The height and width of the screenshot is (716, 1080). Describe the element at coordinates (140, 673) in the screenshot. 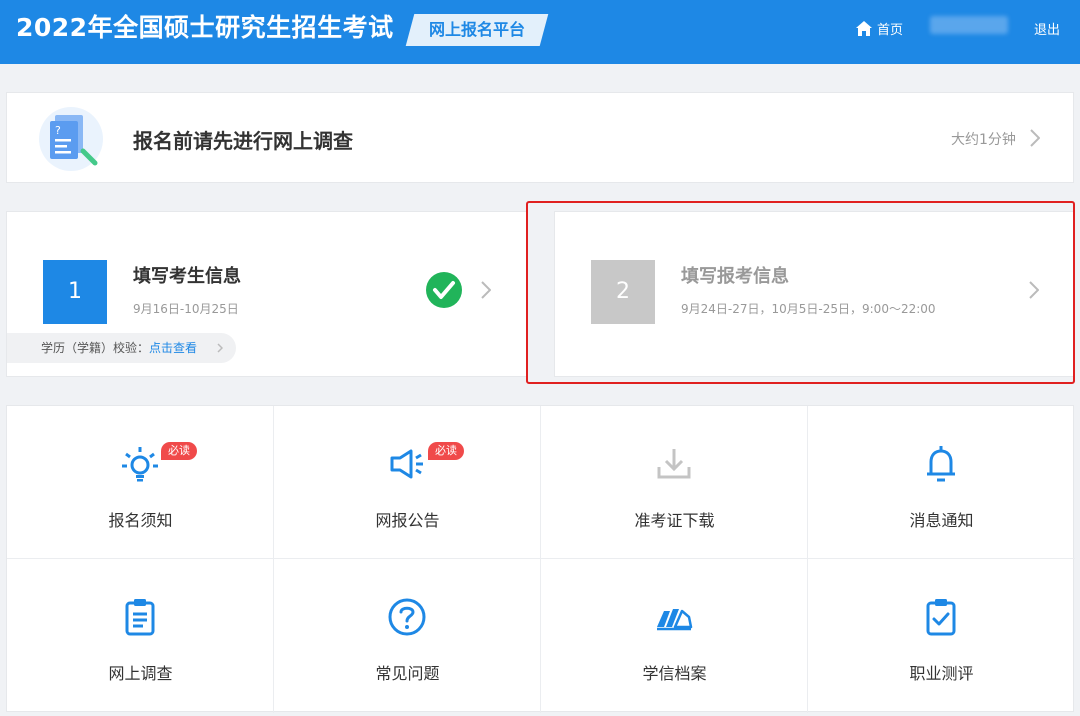

I see `tile-label: 网上调查` at that location.